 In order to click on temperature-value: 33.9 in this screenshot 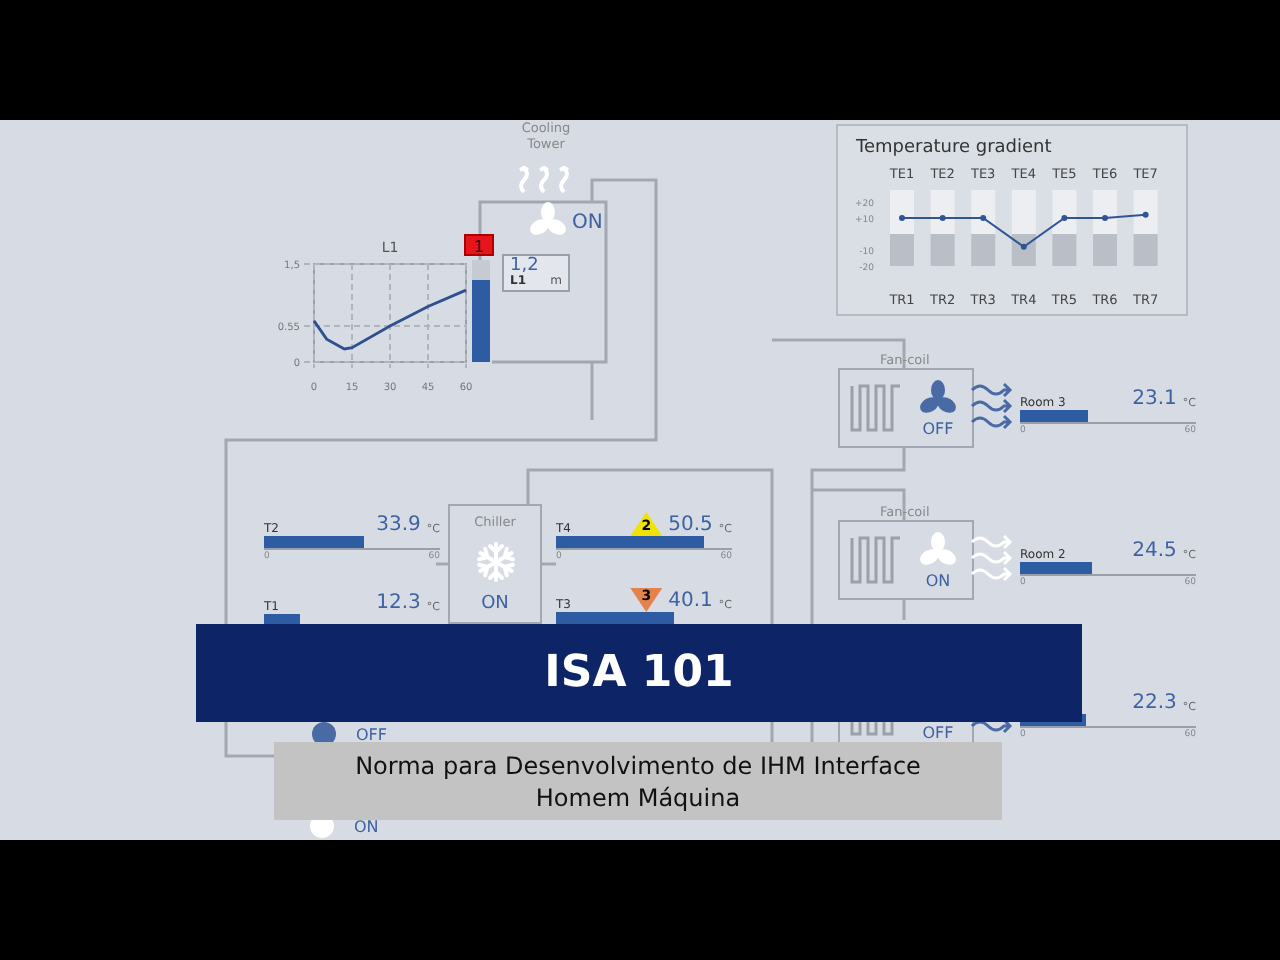, I will do `click(398, 525)`.